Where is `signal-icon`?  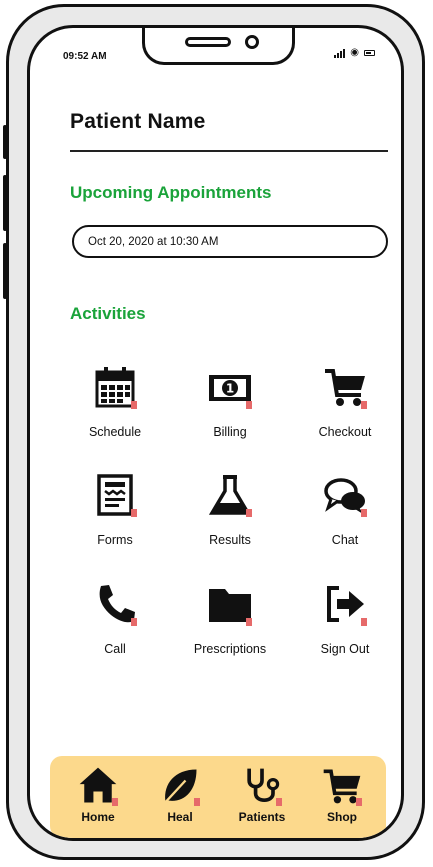 signal-icon is located at coordinates (340, 53).